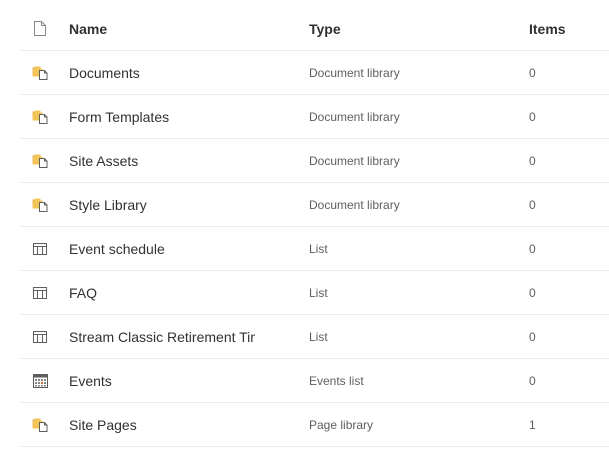 This screenshot has height=461, width=609. I want to click on column-header-name: Name, so click(162, 28).